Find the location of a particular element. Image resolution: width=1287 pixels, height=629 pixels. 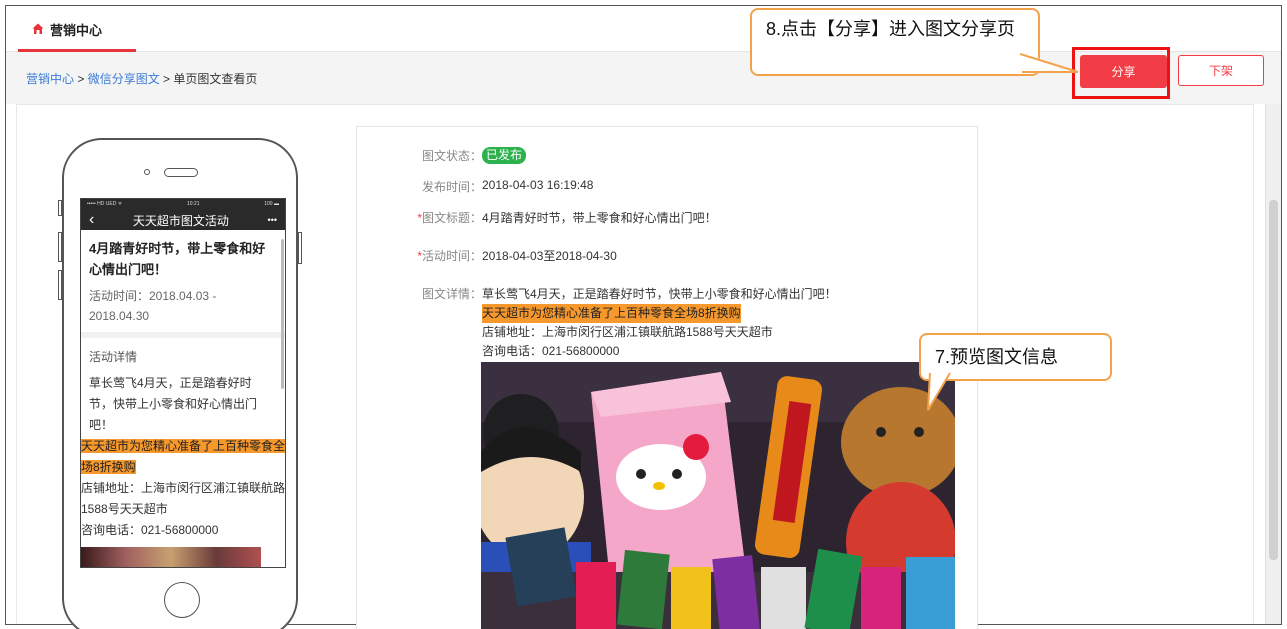

status-carrier: ••••• HD UED ᯤ is located at coordinates (105, 204).